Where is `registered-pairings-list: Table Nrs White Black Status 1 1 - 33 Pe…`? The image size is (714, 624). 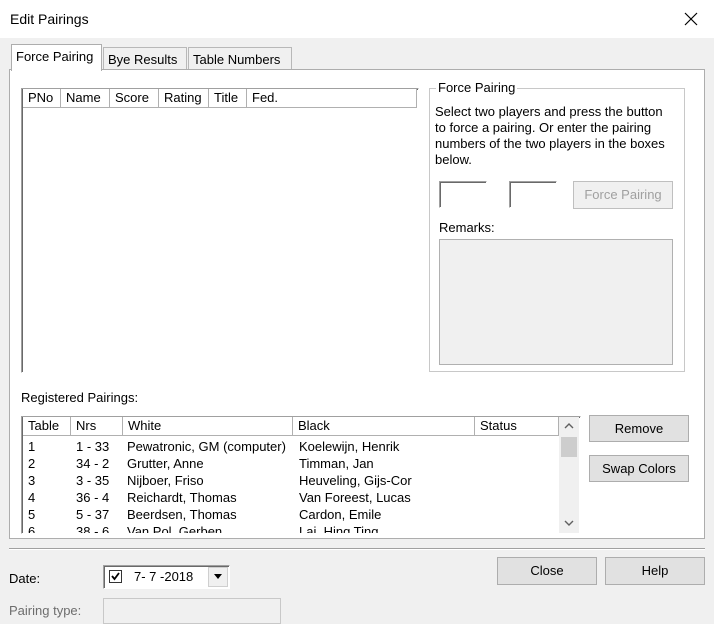 registered-pairings-list: Table Nrs White Black Status 1 1 - 33 Pe… is located at coordinates (301, 475).